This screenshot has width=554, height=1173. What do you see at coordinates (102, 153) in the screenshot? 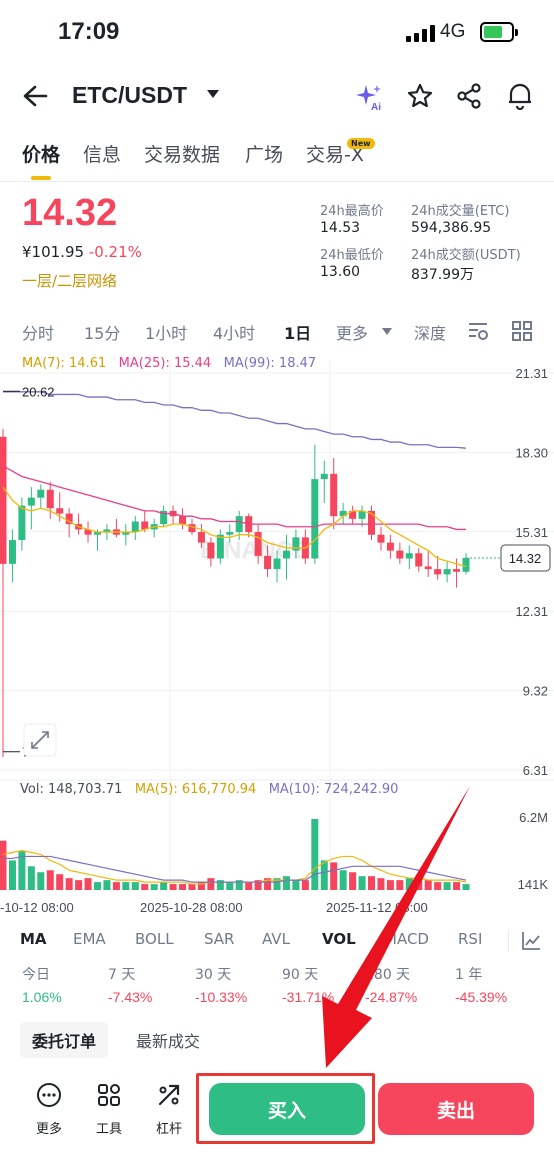
I see `tab-info: 信息` at bounding box center [102, 153].